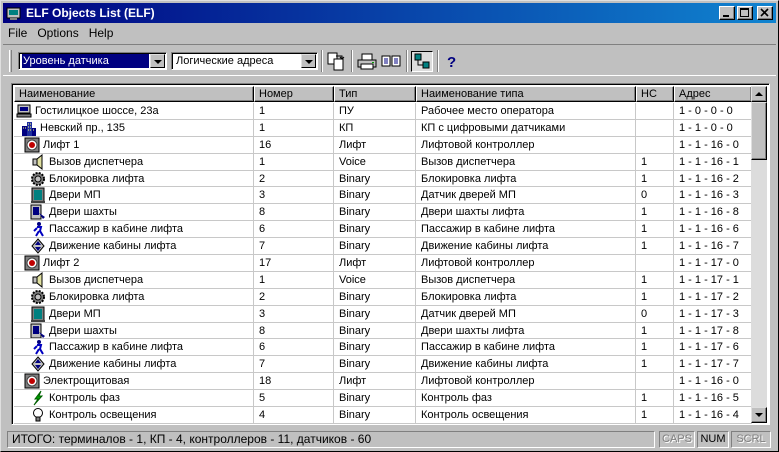  I want to click on help-icon: ?, so click(452, 61).